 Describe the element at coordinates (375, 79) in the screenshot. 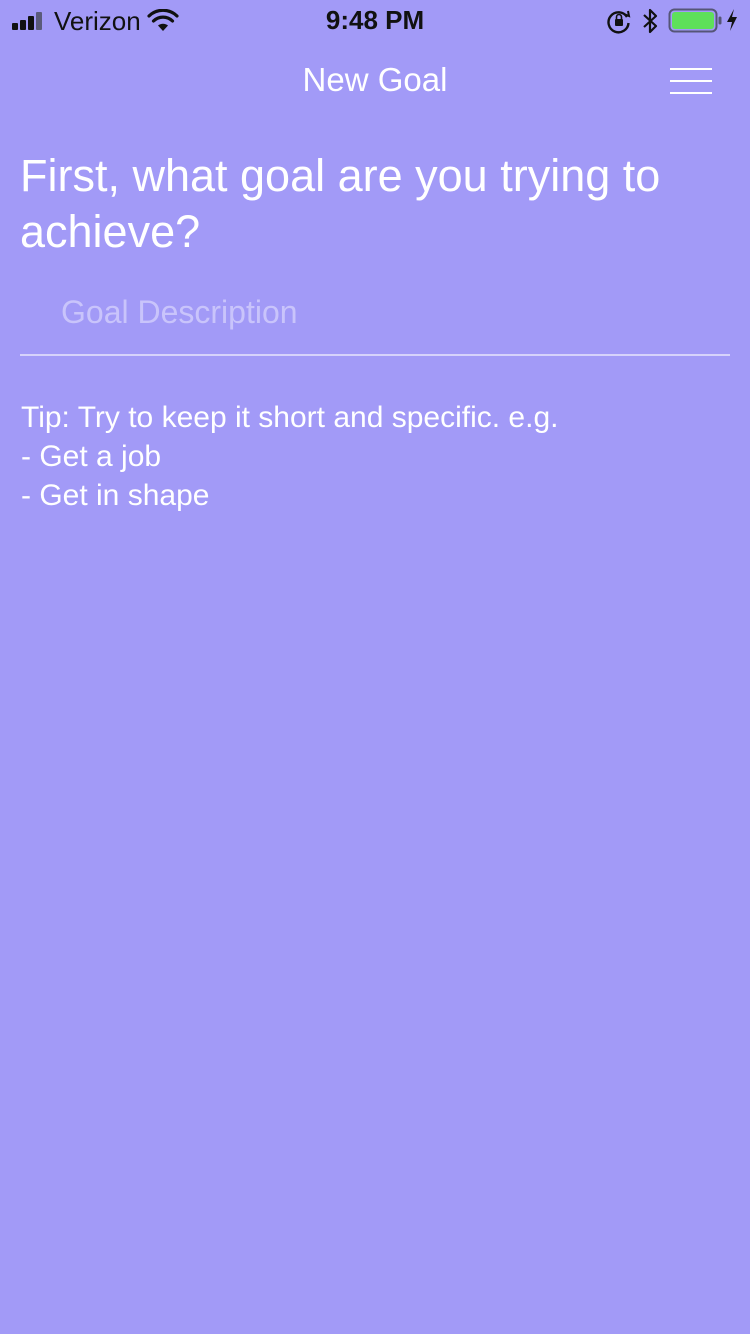

I see `page-title: New Goal` at that location.